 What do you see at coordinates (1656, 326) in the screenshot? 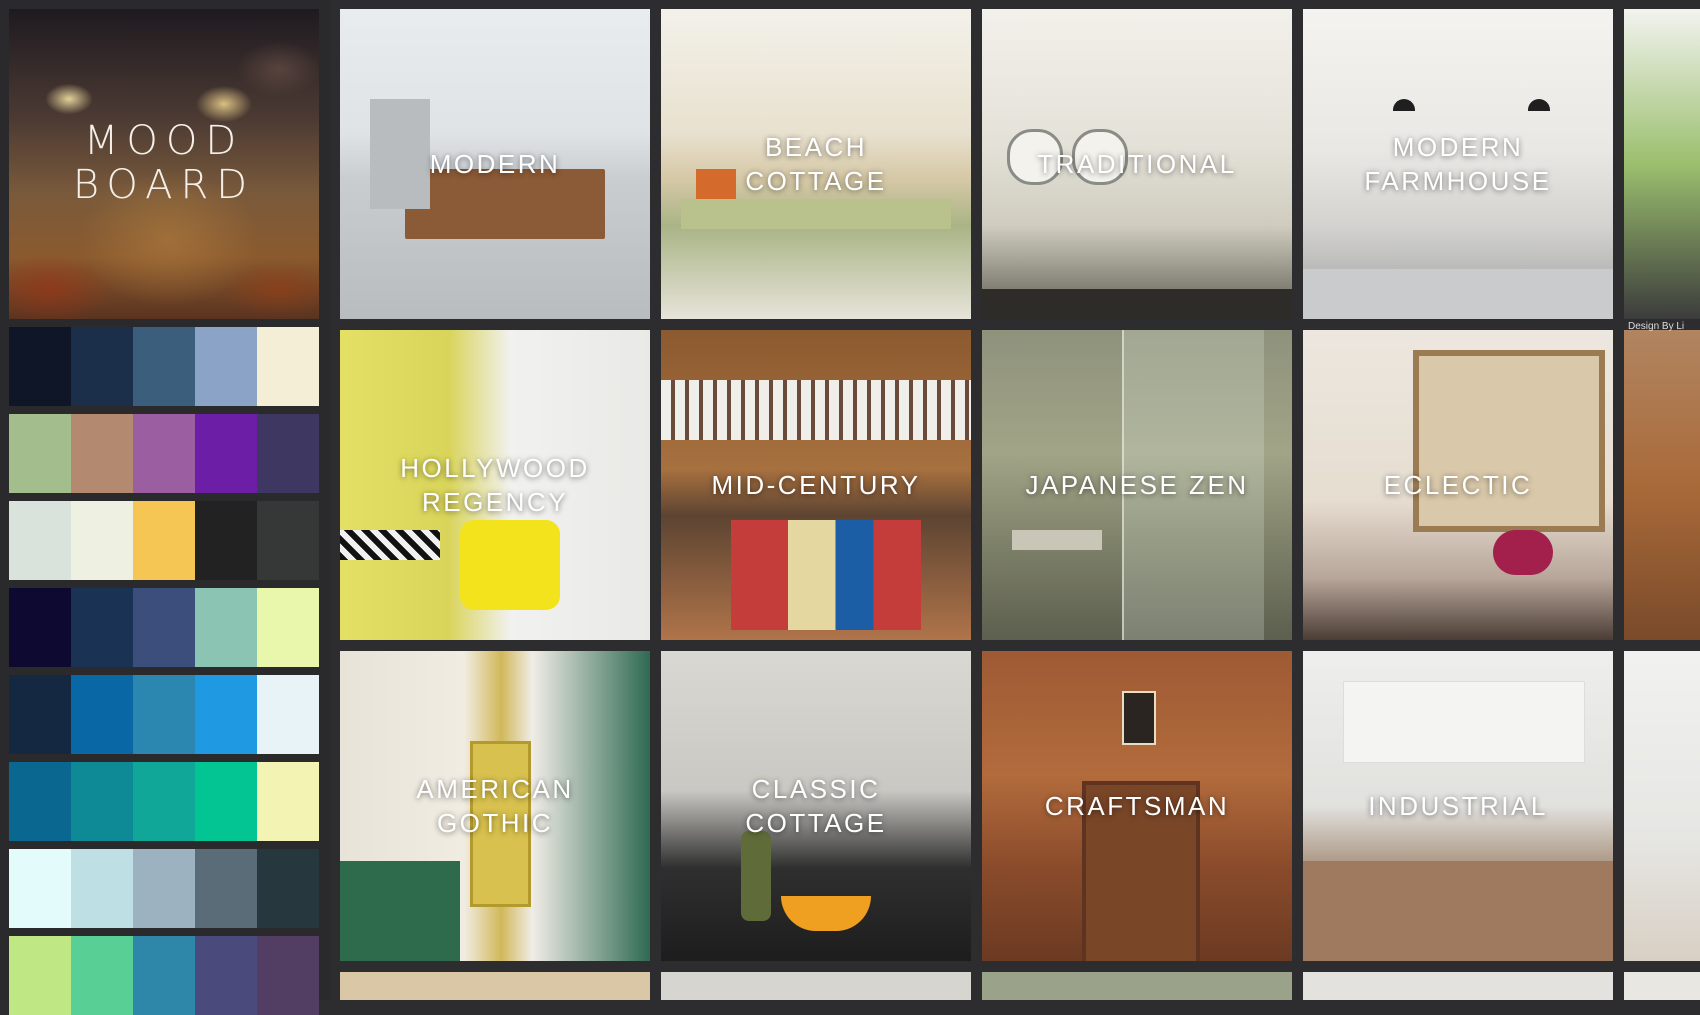
I see `photo-credit: Design By Li` at bounding box center [1656, 326].